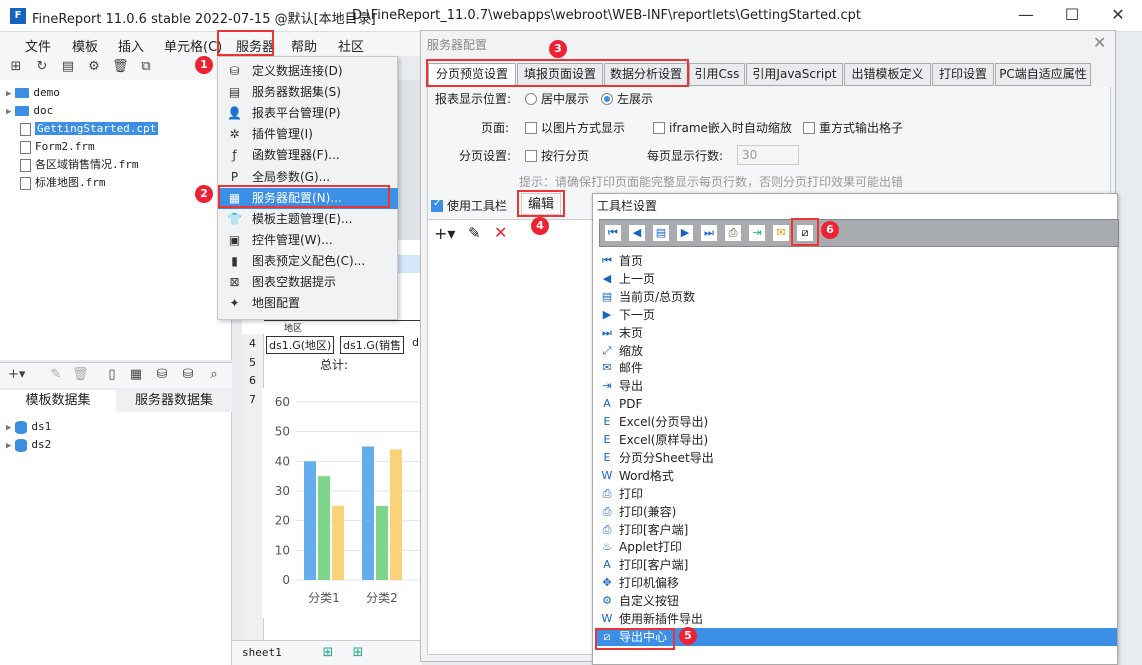 The image size is (1142, 665). I want to click on checkbox-iframe-zoom: iframe嵌入时自动缩放, so click(722, 127).